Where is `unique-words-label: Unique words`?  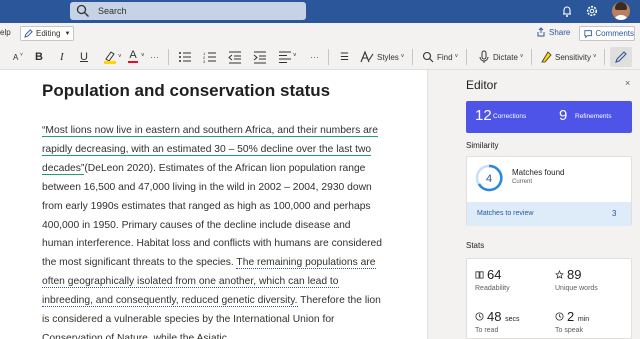 unique-words-label: Unique words is located at coordinates (576, 288).